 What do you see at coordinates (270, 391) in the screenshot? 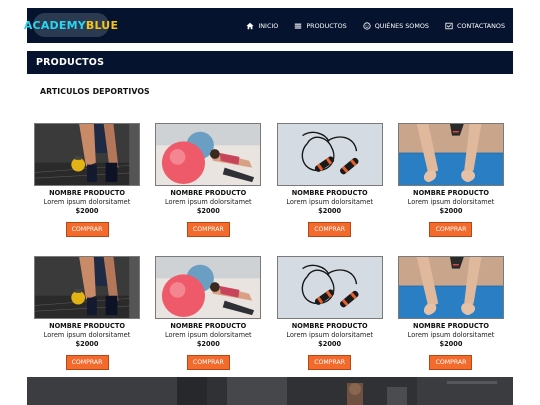
I see `gym-banner-photo` at bounding box center [270, 391].